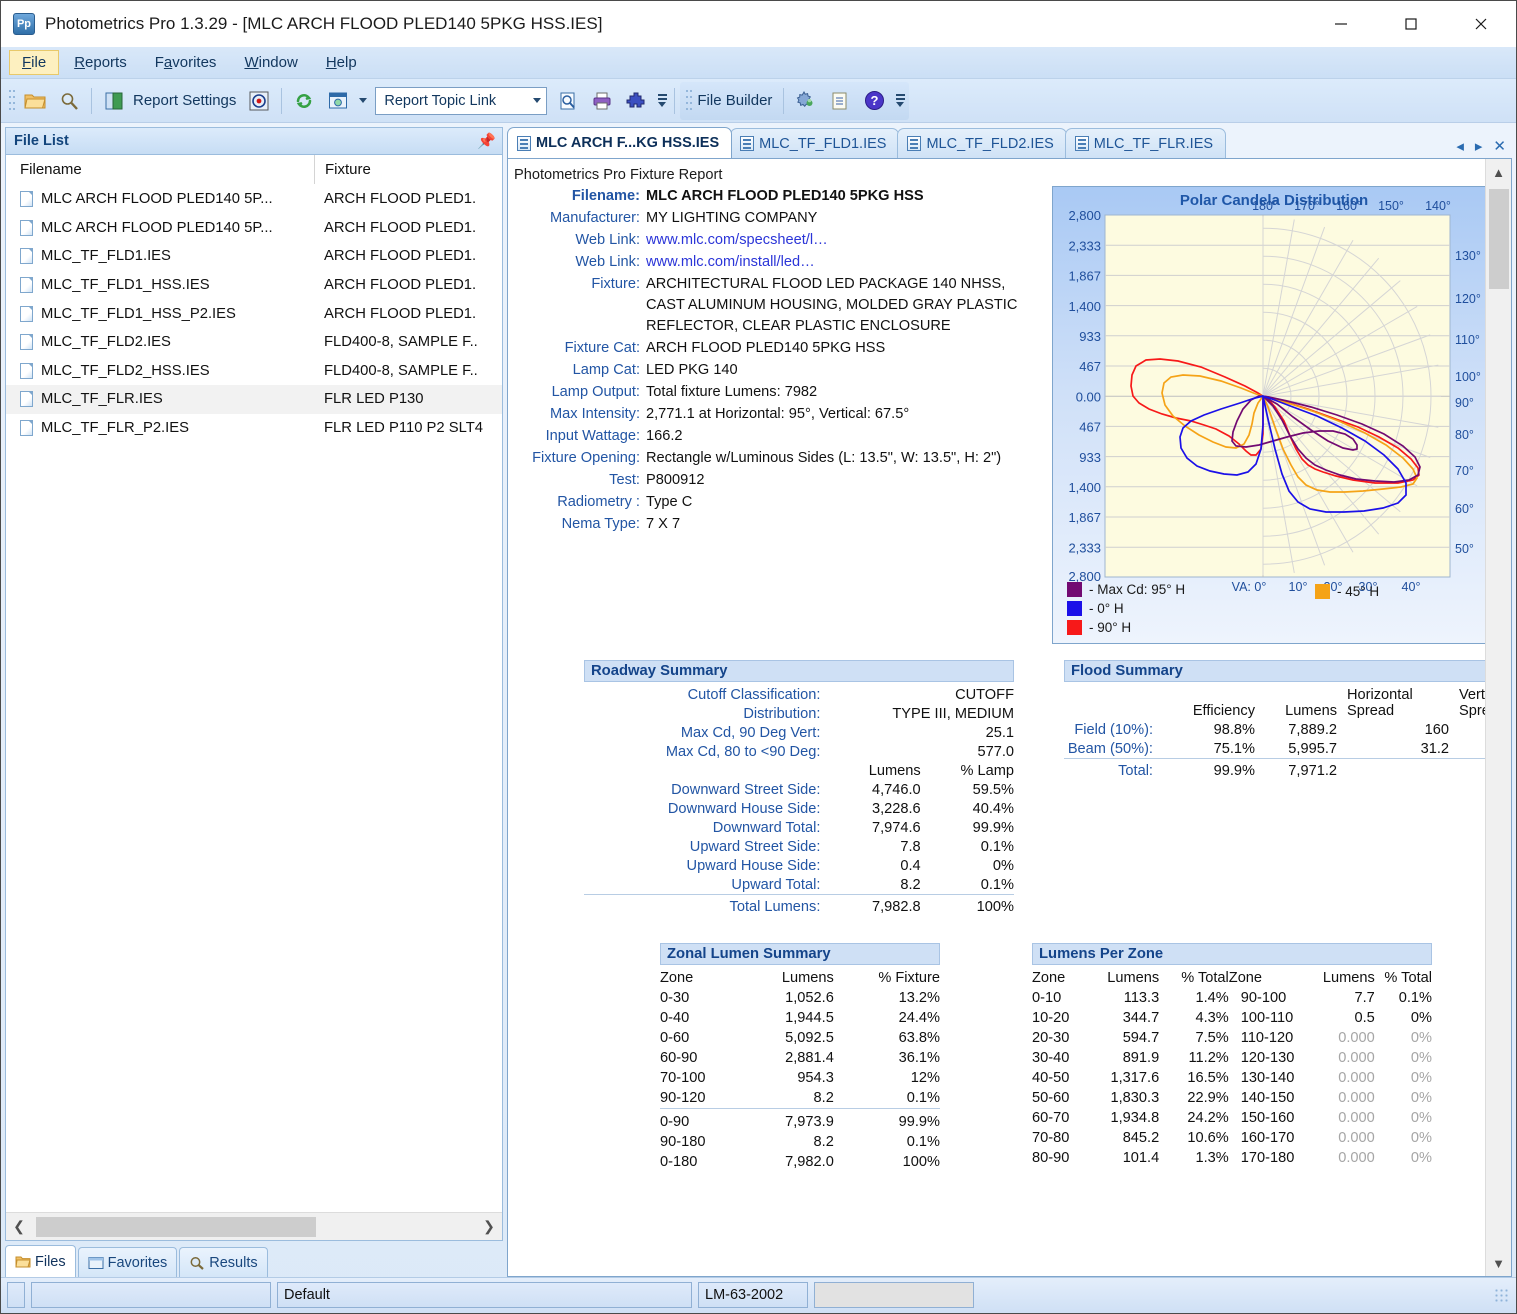  Describe the element at coordinates (1153, 143) in the screenshot. I see `document-tab-label: MLC_TF_FLR.IES` at that location.